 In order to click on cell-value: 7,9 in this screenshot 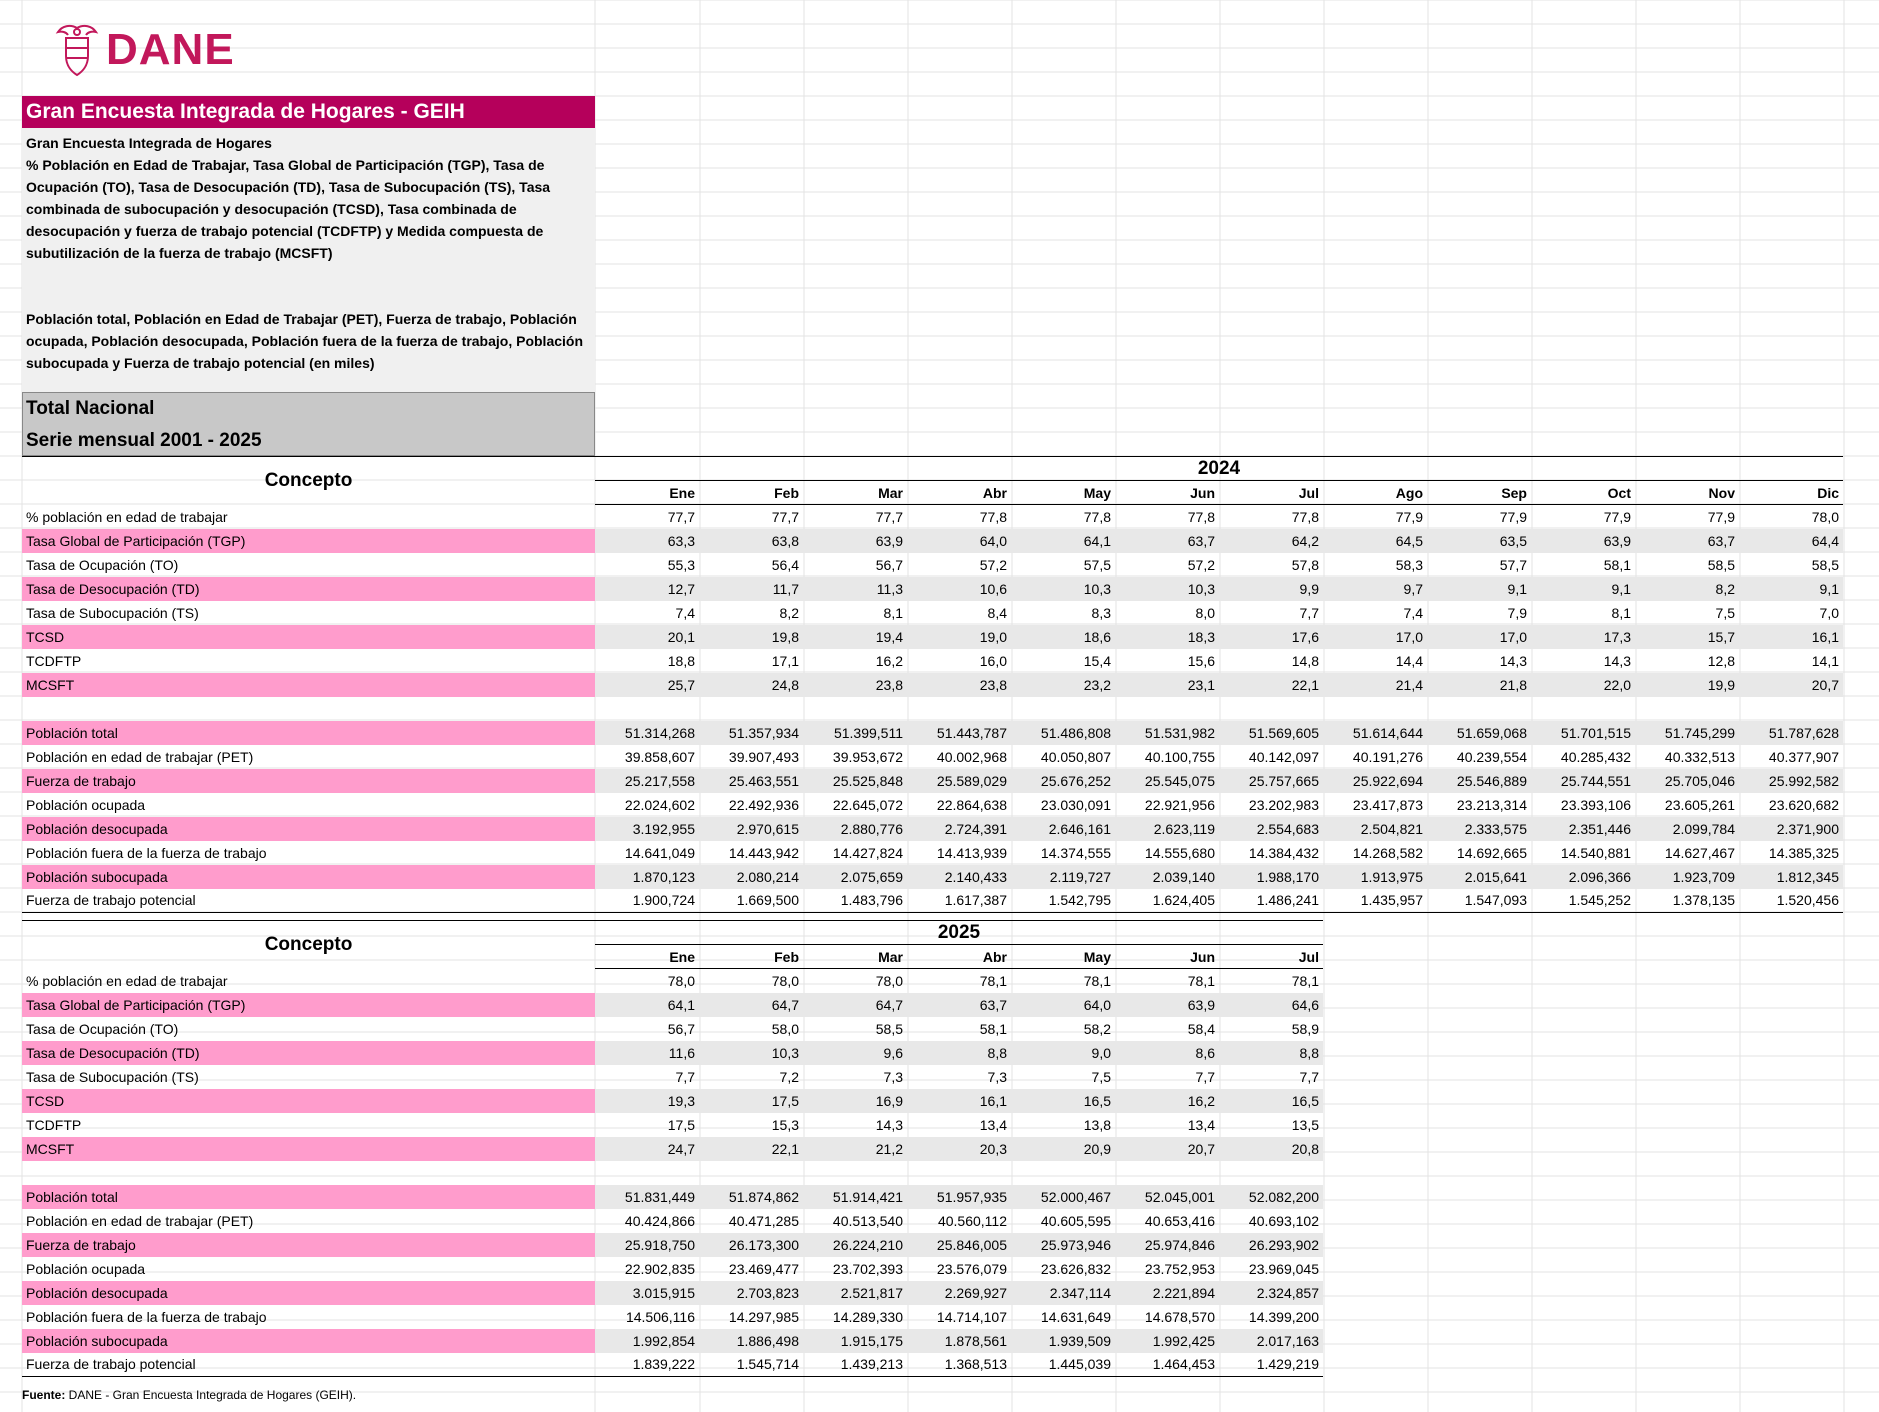, I will do `click(1517, 612)`.